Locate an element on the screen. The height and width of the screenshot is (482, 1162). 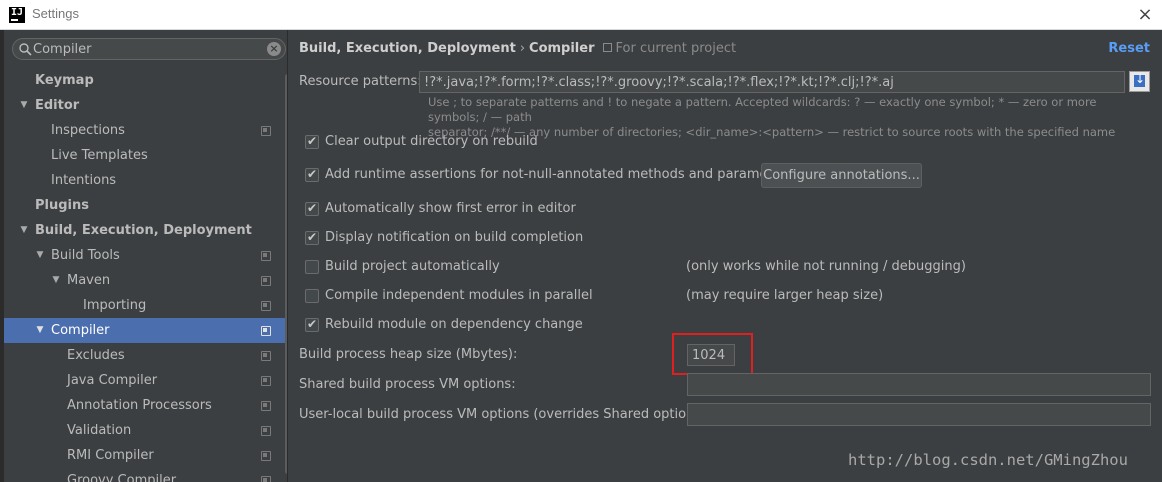
sidebar-item-build-tools: ▼ Build Tools is located at coordinates (145, 255).